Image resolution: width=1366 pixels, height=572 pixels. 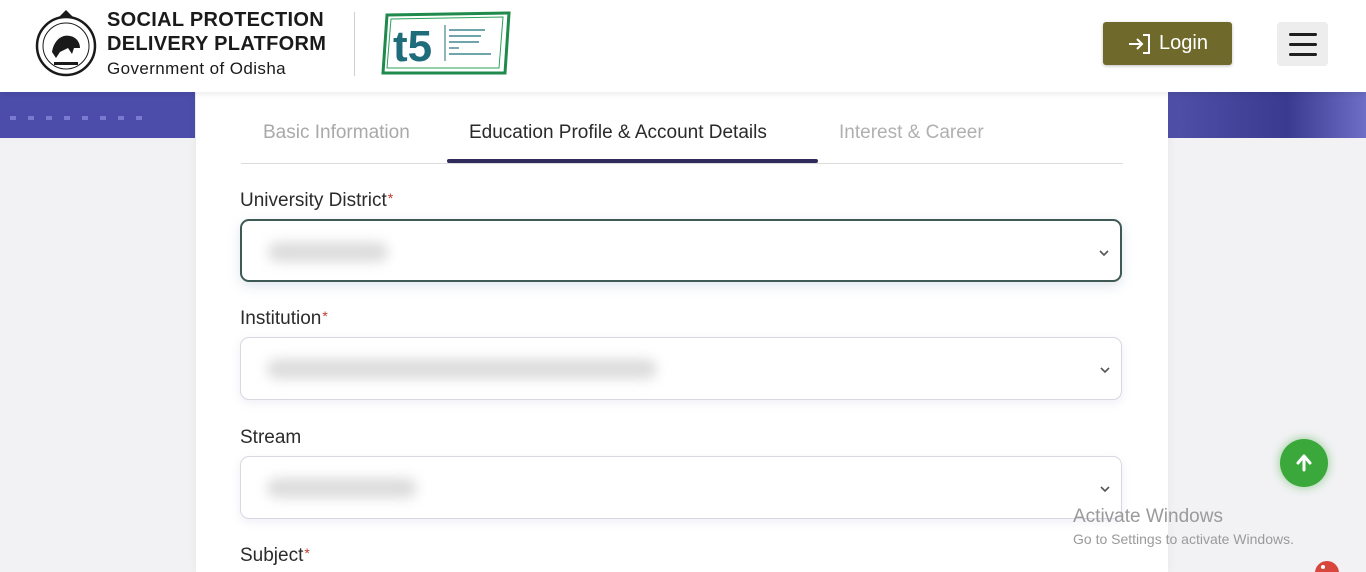 What do you see at coordinates (412, 46) in the screenshot?
I see `t5-logo-text: t5` at bounding box center [412, 46].